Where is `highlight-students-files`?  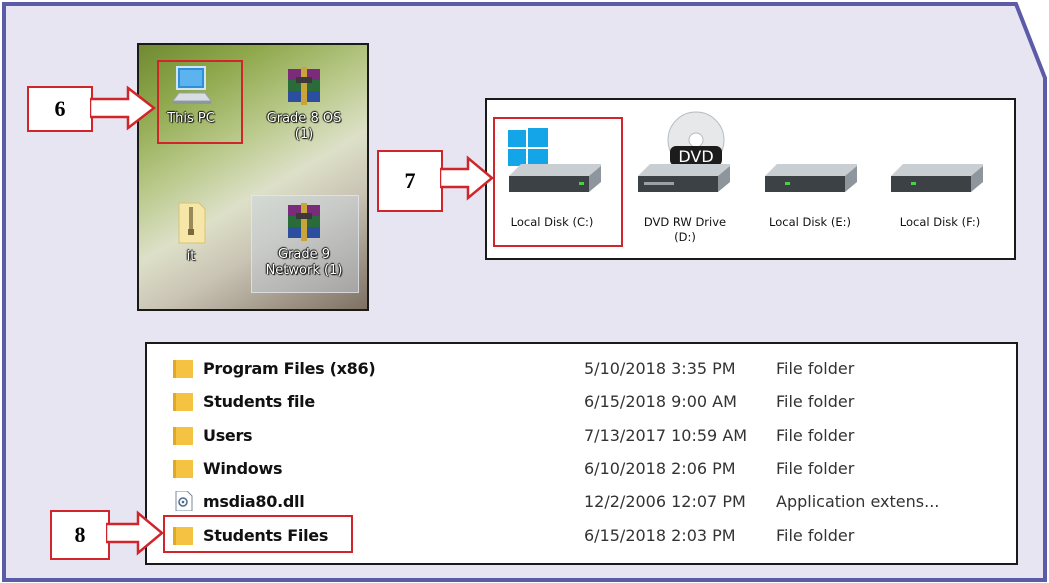 highlight-students-files is located at coordinates (258, 534).